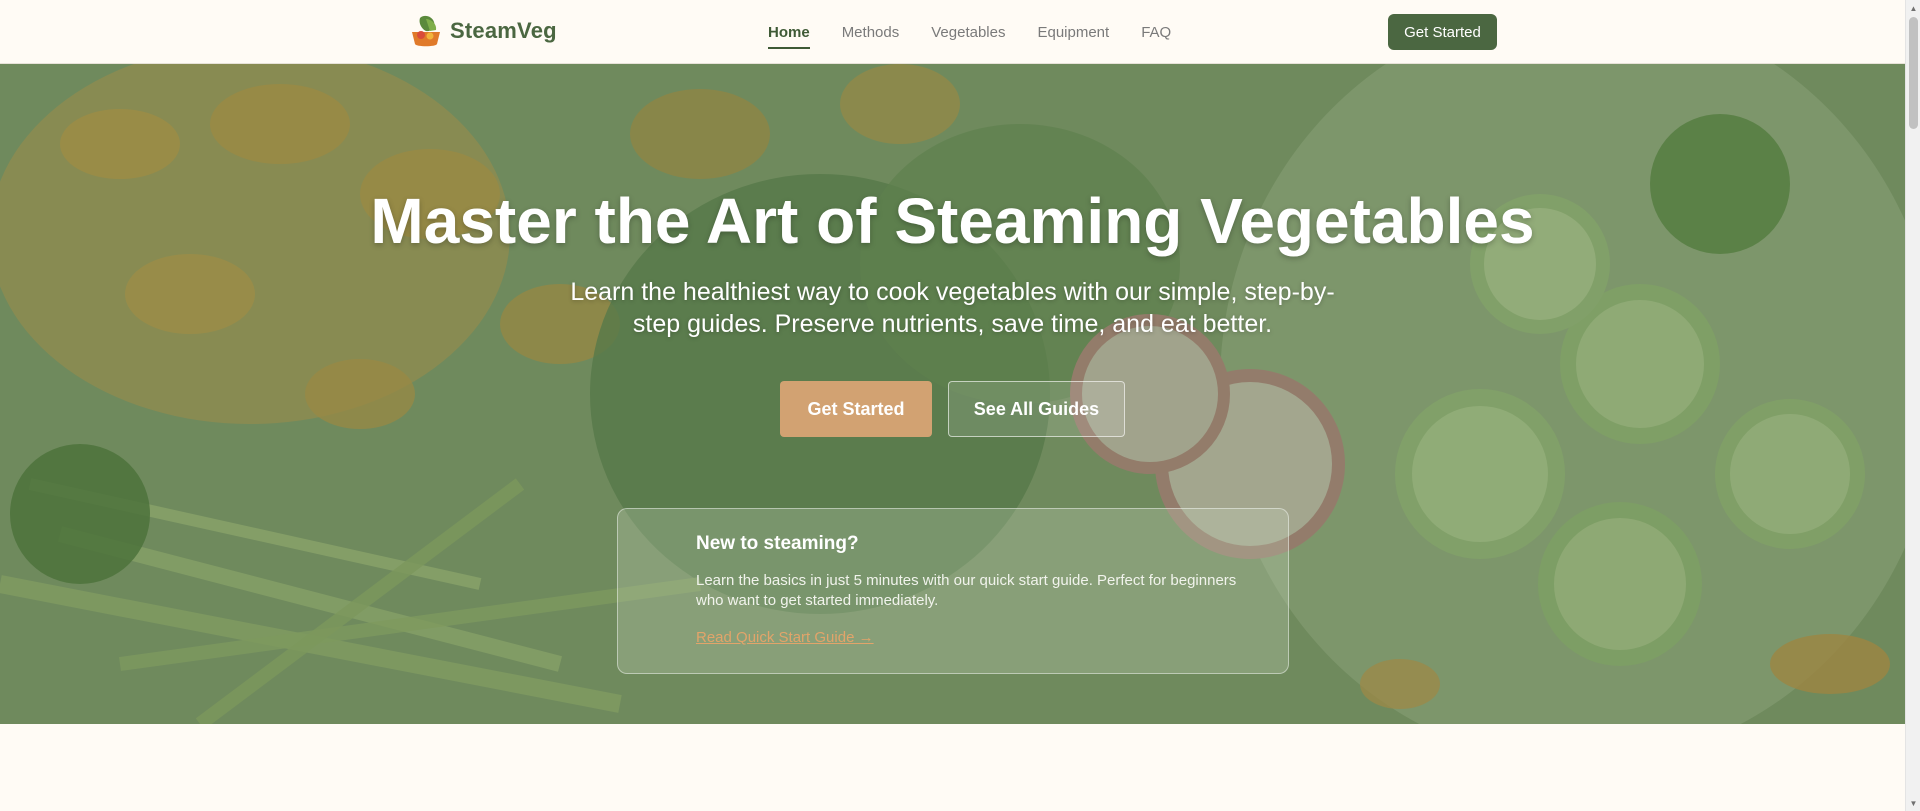 The image size is (1920, 811). I want to click on main-nav: Home Methods Vegetables Equipment FAQ, so click(969, 32).